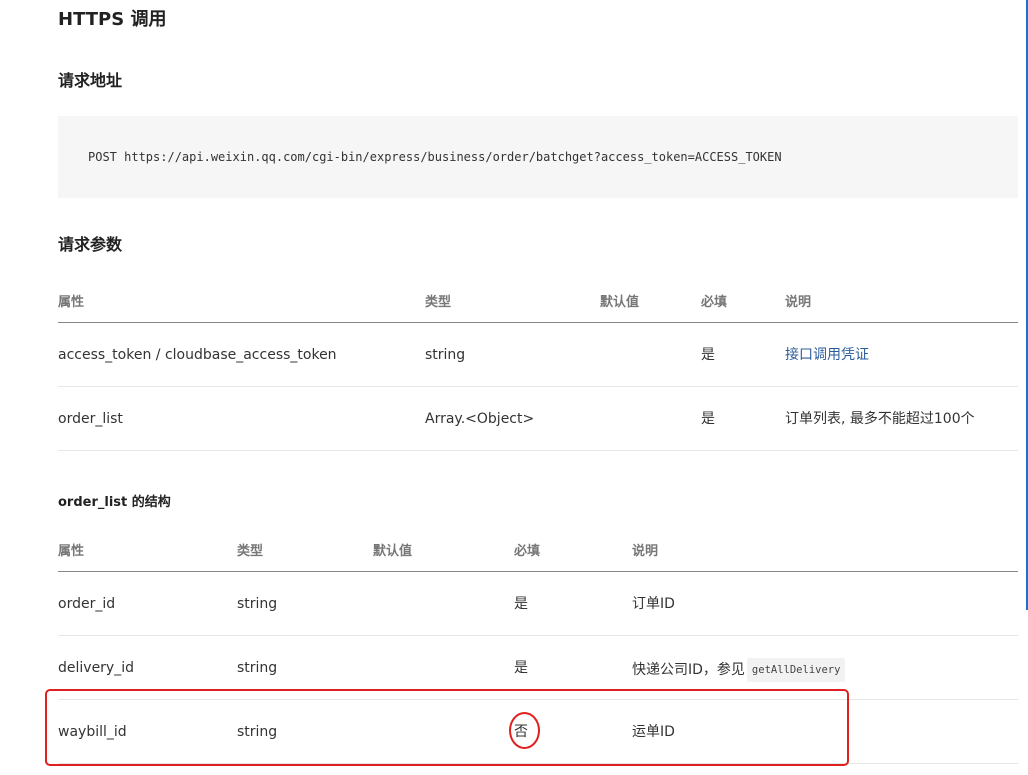 The image size is (1028, 775). Describe the element at coordinates (714, 302) in the screenshot. I see `params-th-required: 必填` at that location.